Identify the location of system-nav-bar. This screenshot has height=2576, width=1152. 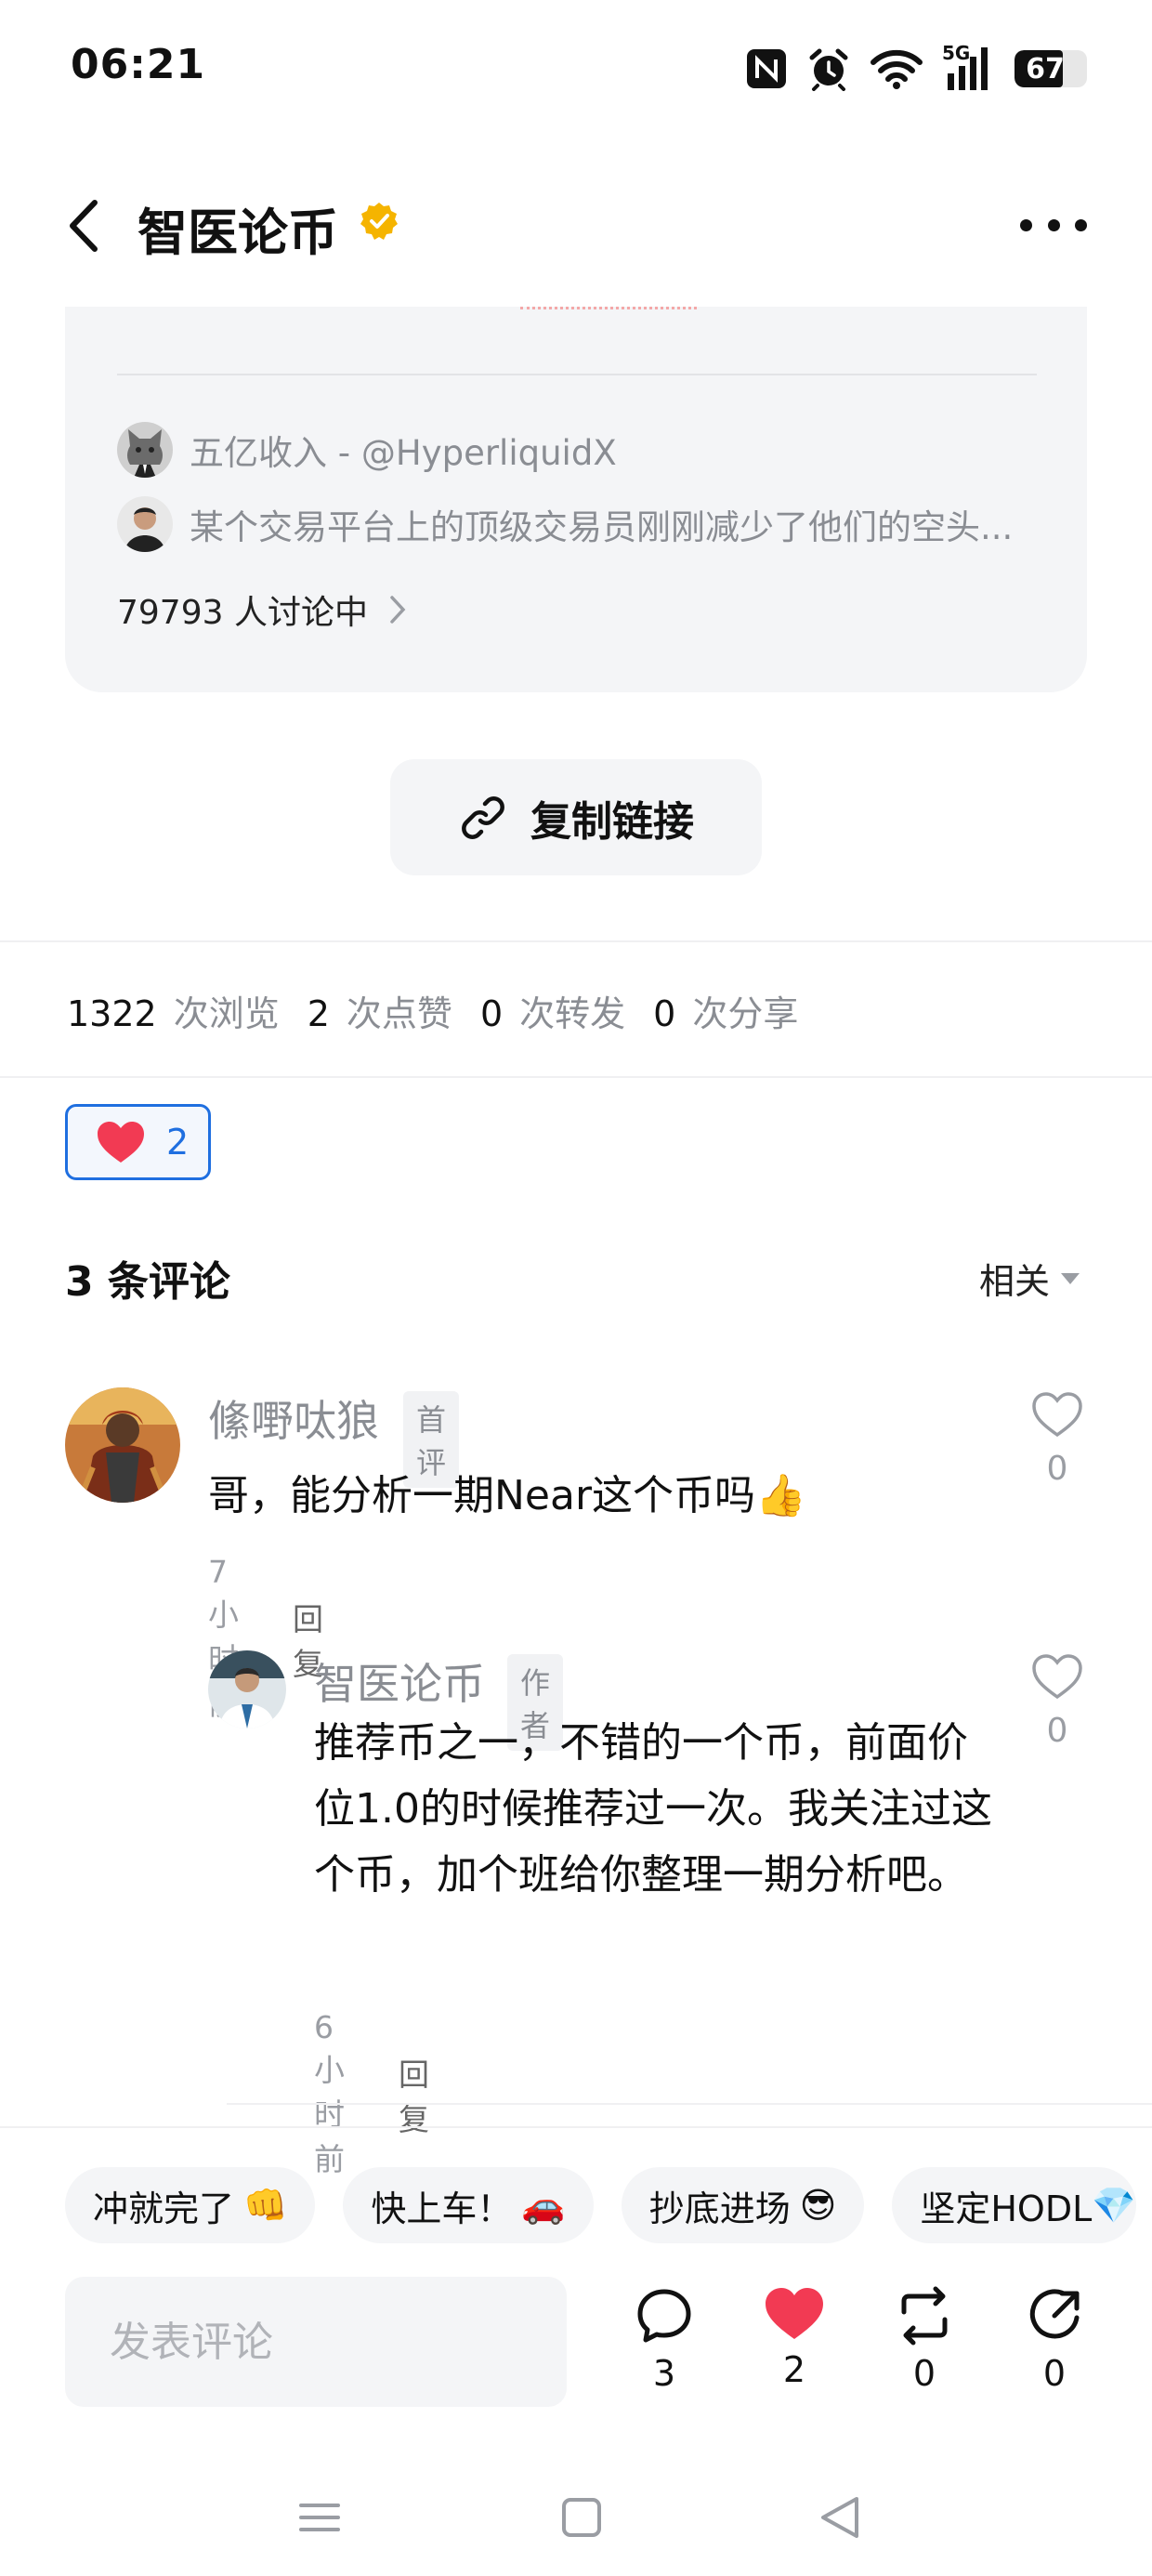
(576, 2519).